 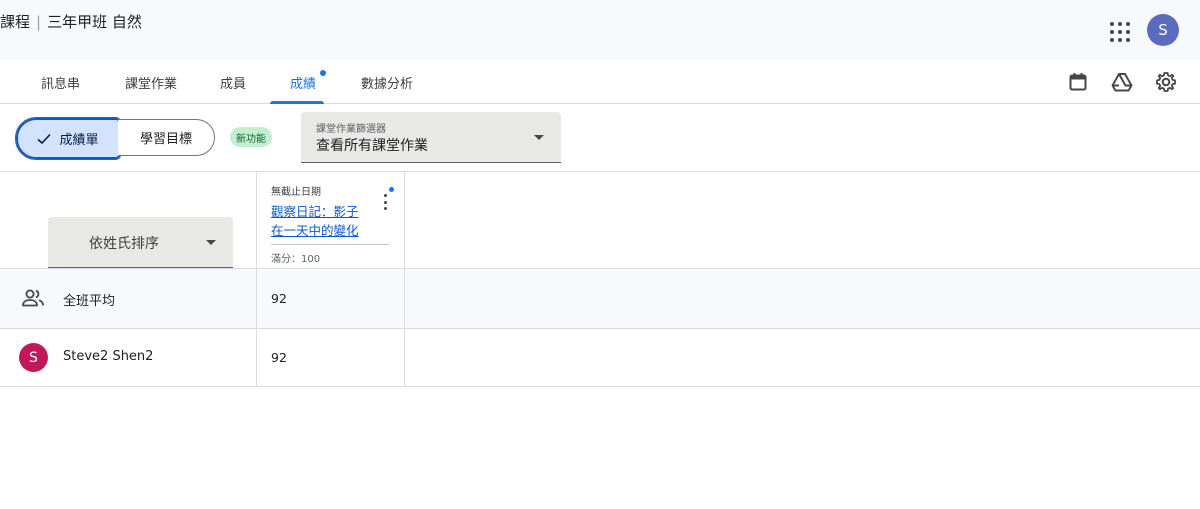 I want to click on sort-select-value: 依姓氏排序, so click(x=124, y=244).